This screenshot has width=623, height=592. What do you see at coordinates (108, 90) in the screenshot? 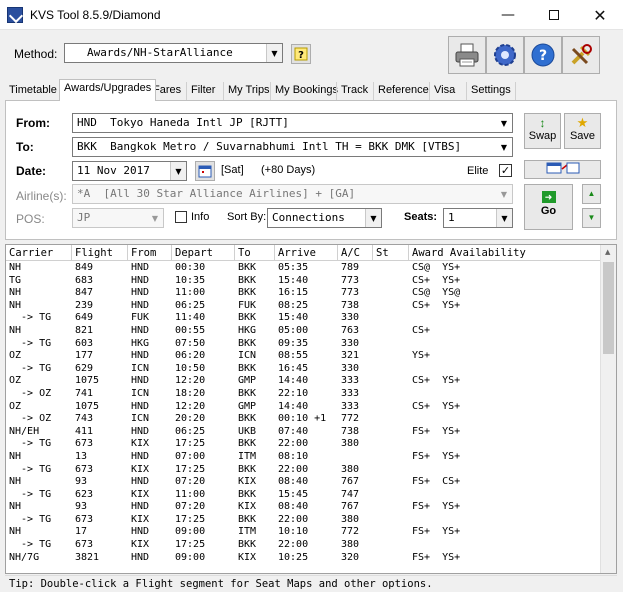
I see `tab-awards-upgrades: Awards/Upgrades` at bounding box center [108, 90].